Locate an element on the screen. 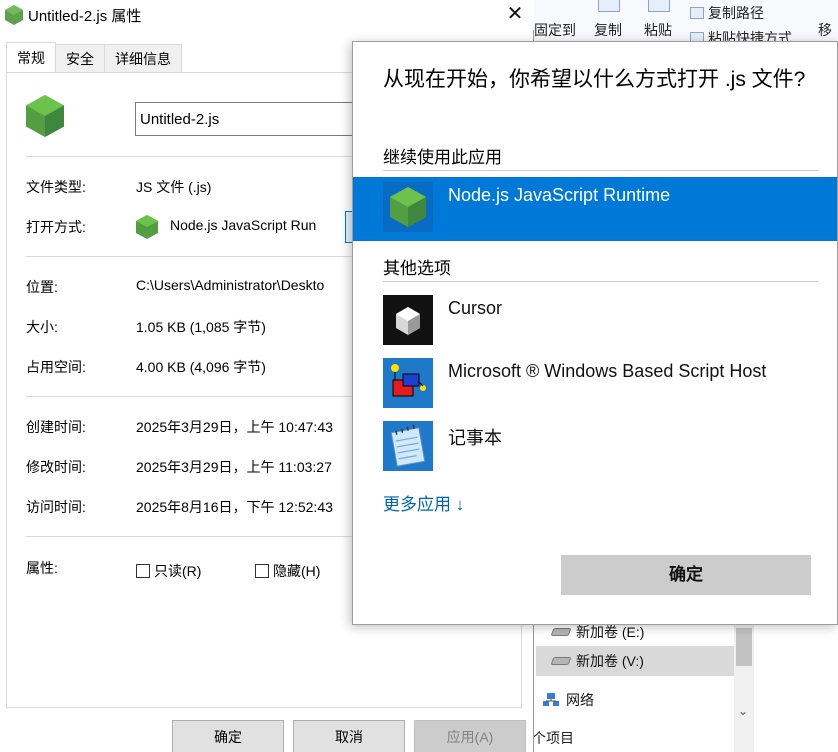 This screenshot has width=838, height=752. nav-item-drive-v: 新加卷 (V:) is located at coordinates (635, 661).